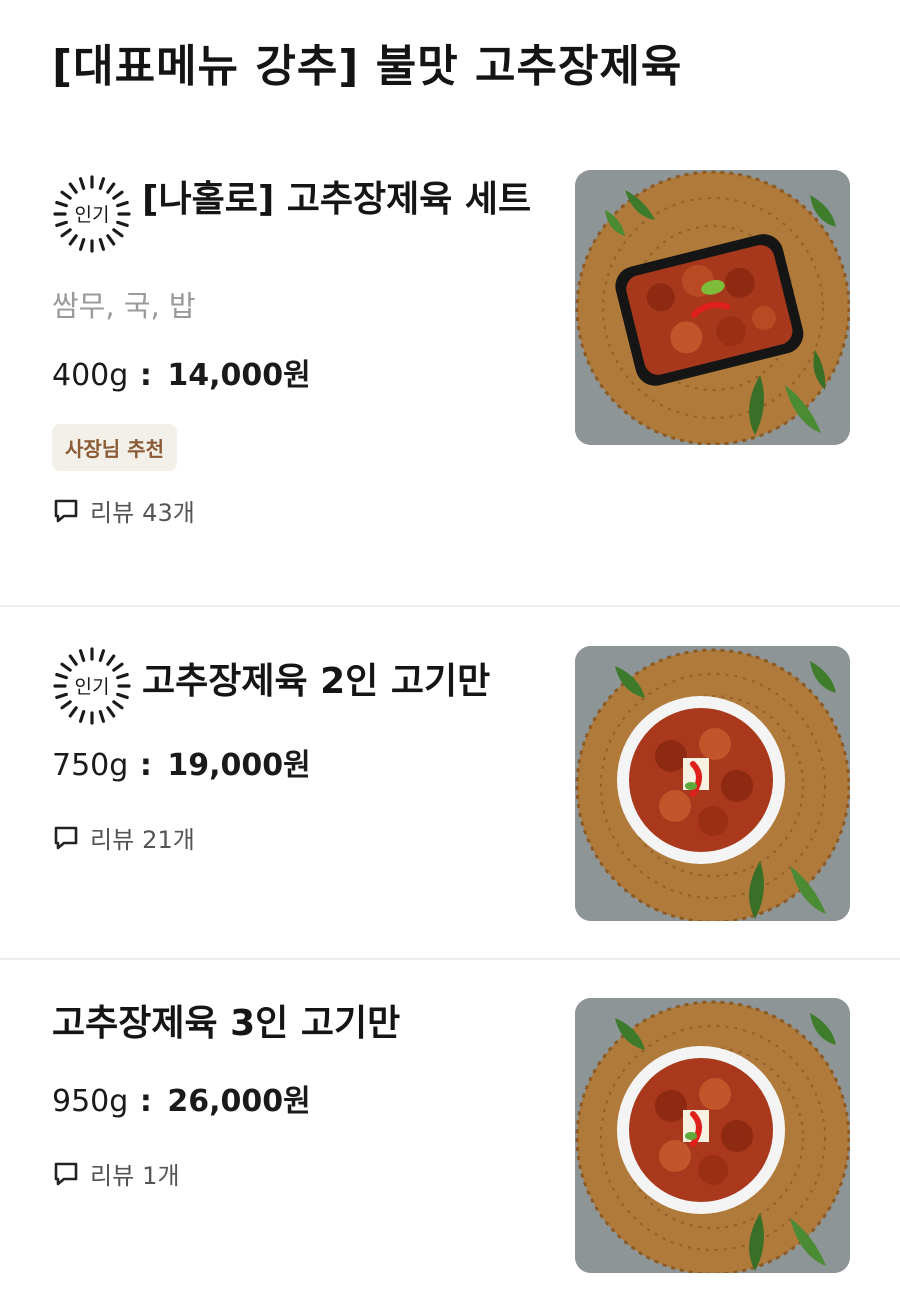  I want to click on food-photo-black-container, so click(712, 307).